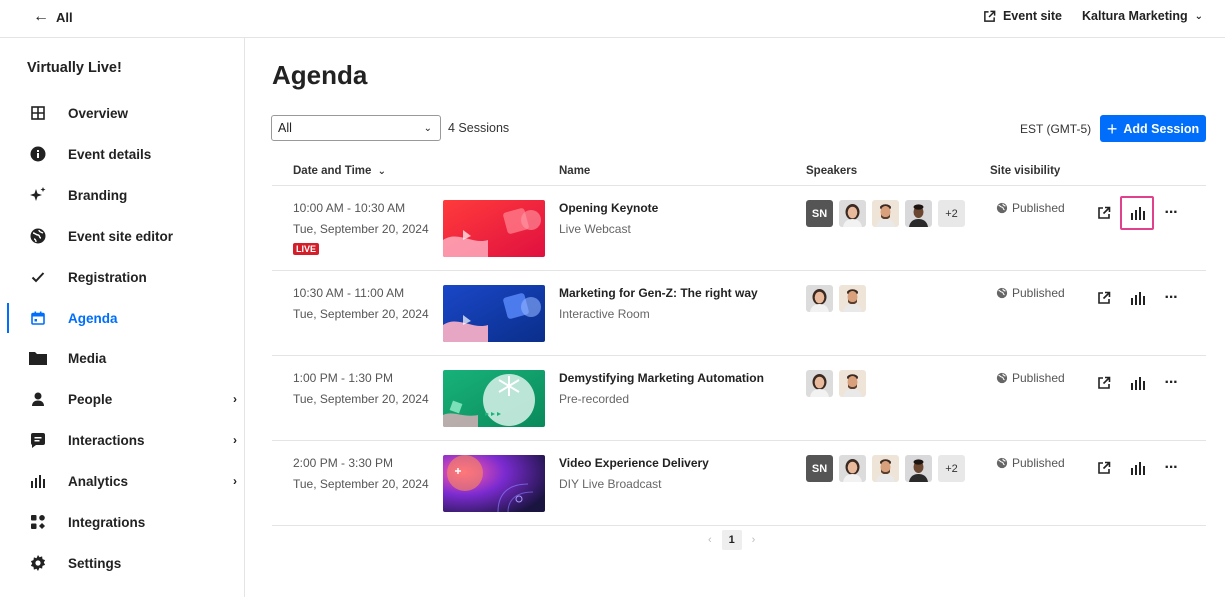  Describe the element at coordinates (38, 154) in the screenshot. I see `info-icon` at that location.